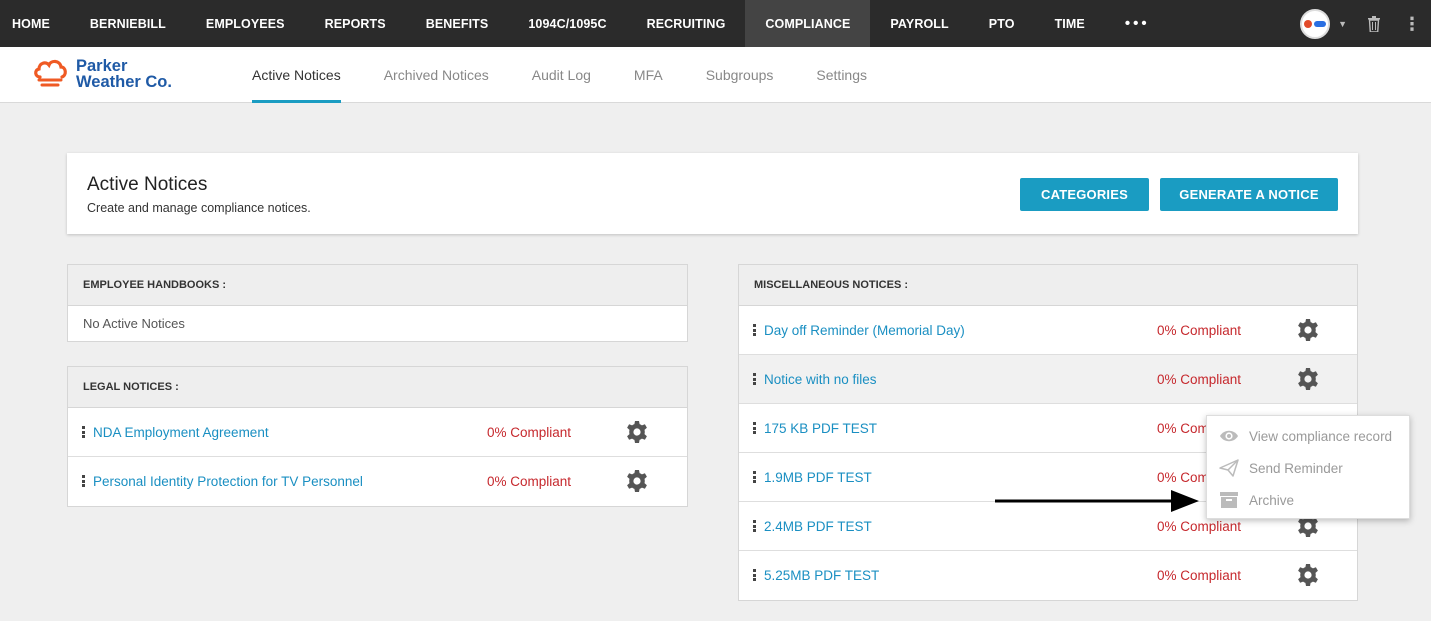 The height and width of the screenshot is (621, 1431). I want to click on notice-link: 175 KB PDF TEST, so click(820, 428).